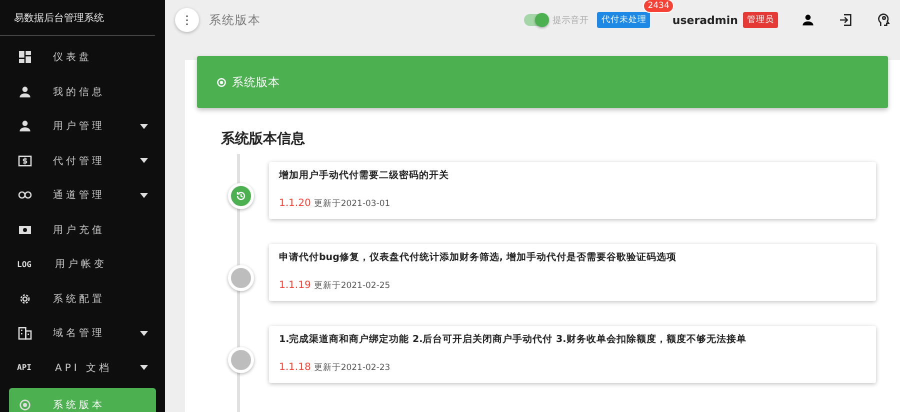 This screenshot has height=412, width=900. What do you see at coordinates (25, 160) in the screenshot?
I see `dollar-icon` at bounding box center [25, 160].